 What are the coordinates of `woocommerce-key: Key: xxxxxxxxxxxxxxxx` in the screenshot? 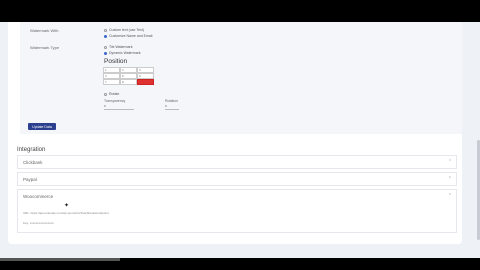 It's located at (38, 223).